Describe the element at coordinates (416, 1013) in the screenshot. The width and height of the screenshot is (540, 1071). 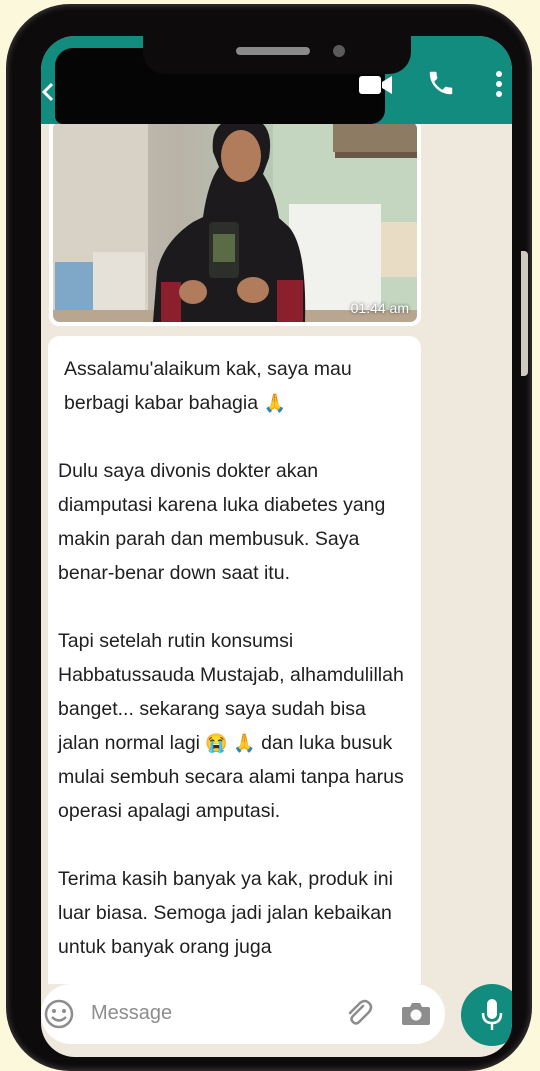
I see `camera-icon` at that location.